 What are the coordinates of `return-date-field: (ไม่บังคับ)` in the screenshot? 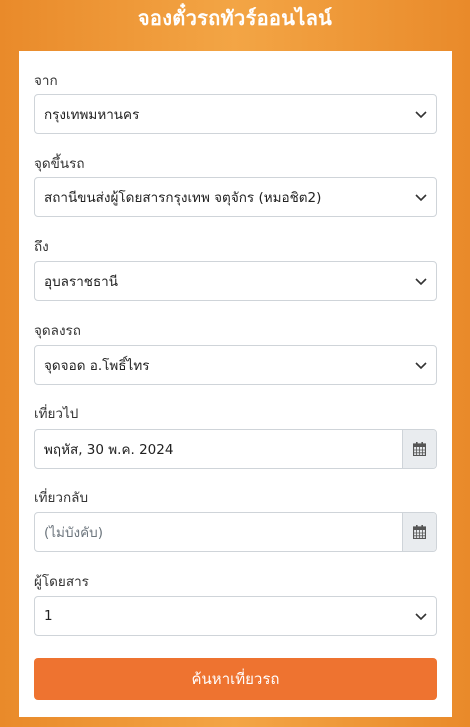 It's located at (235, 532).